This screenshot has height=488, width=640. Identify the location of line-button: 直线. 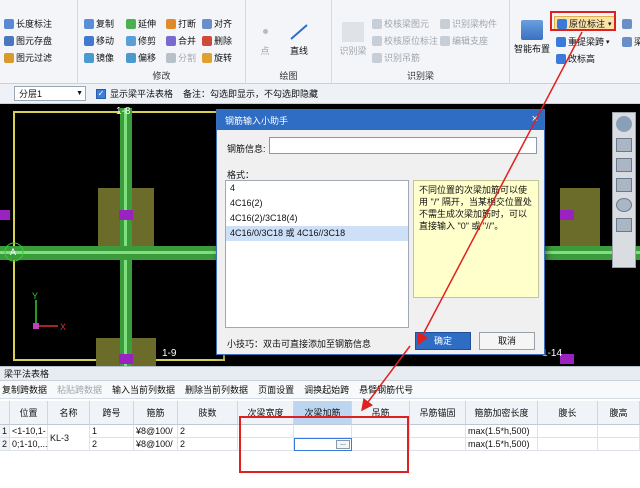
(299, 39).